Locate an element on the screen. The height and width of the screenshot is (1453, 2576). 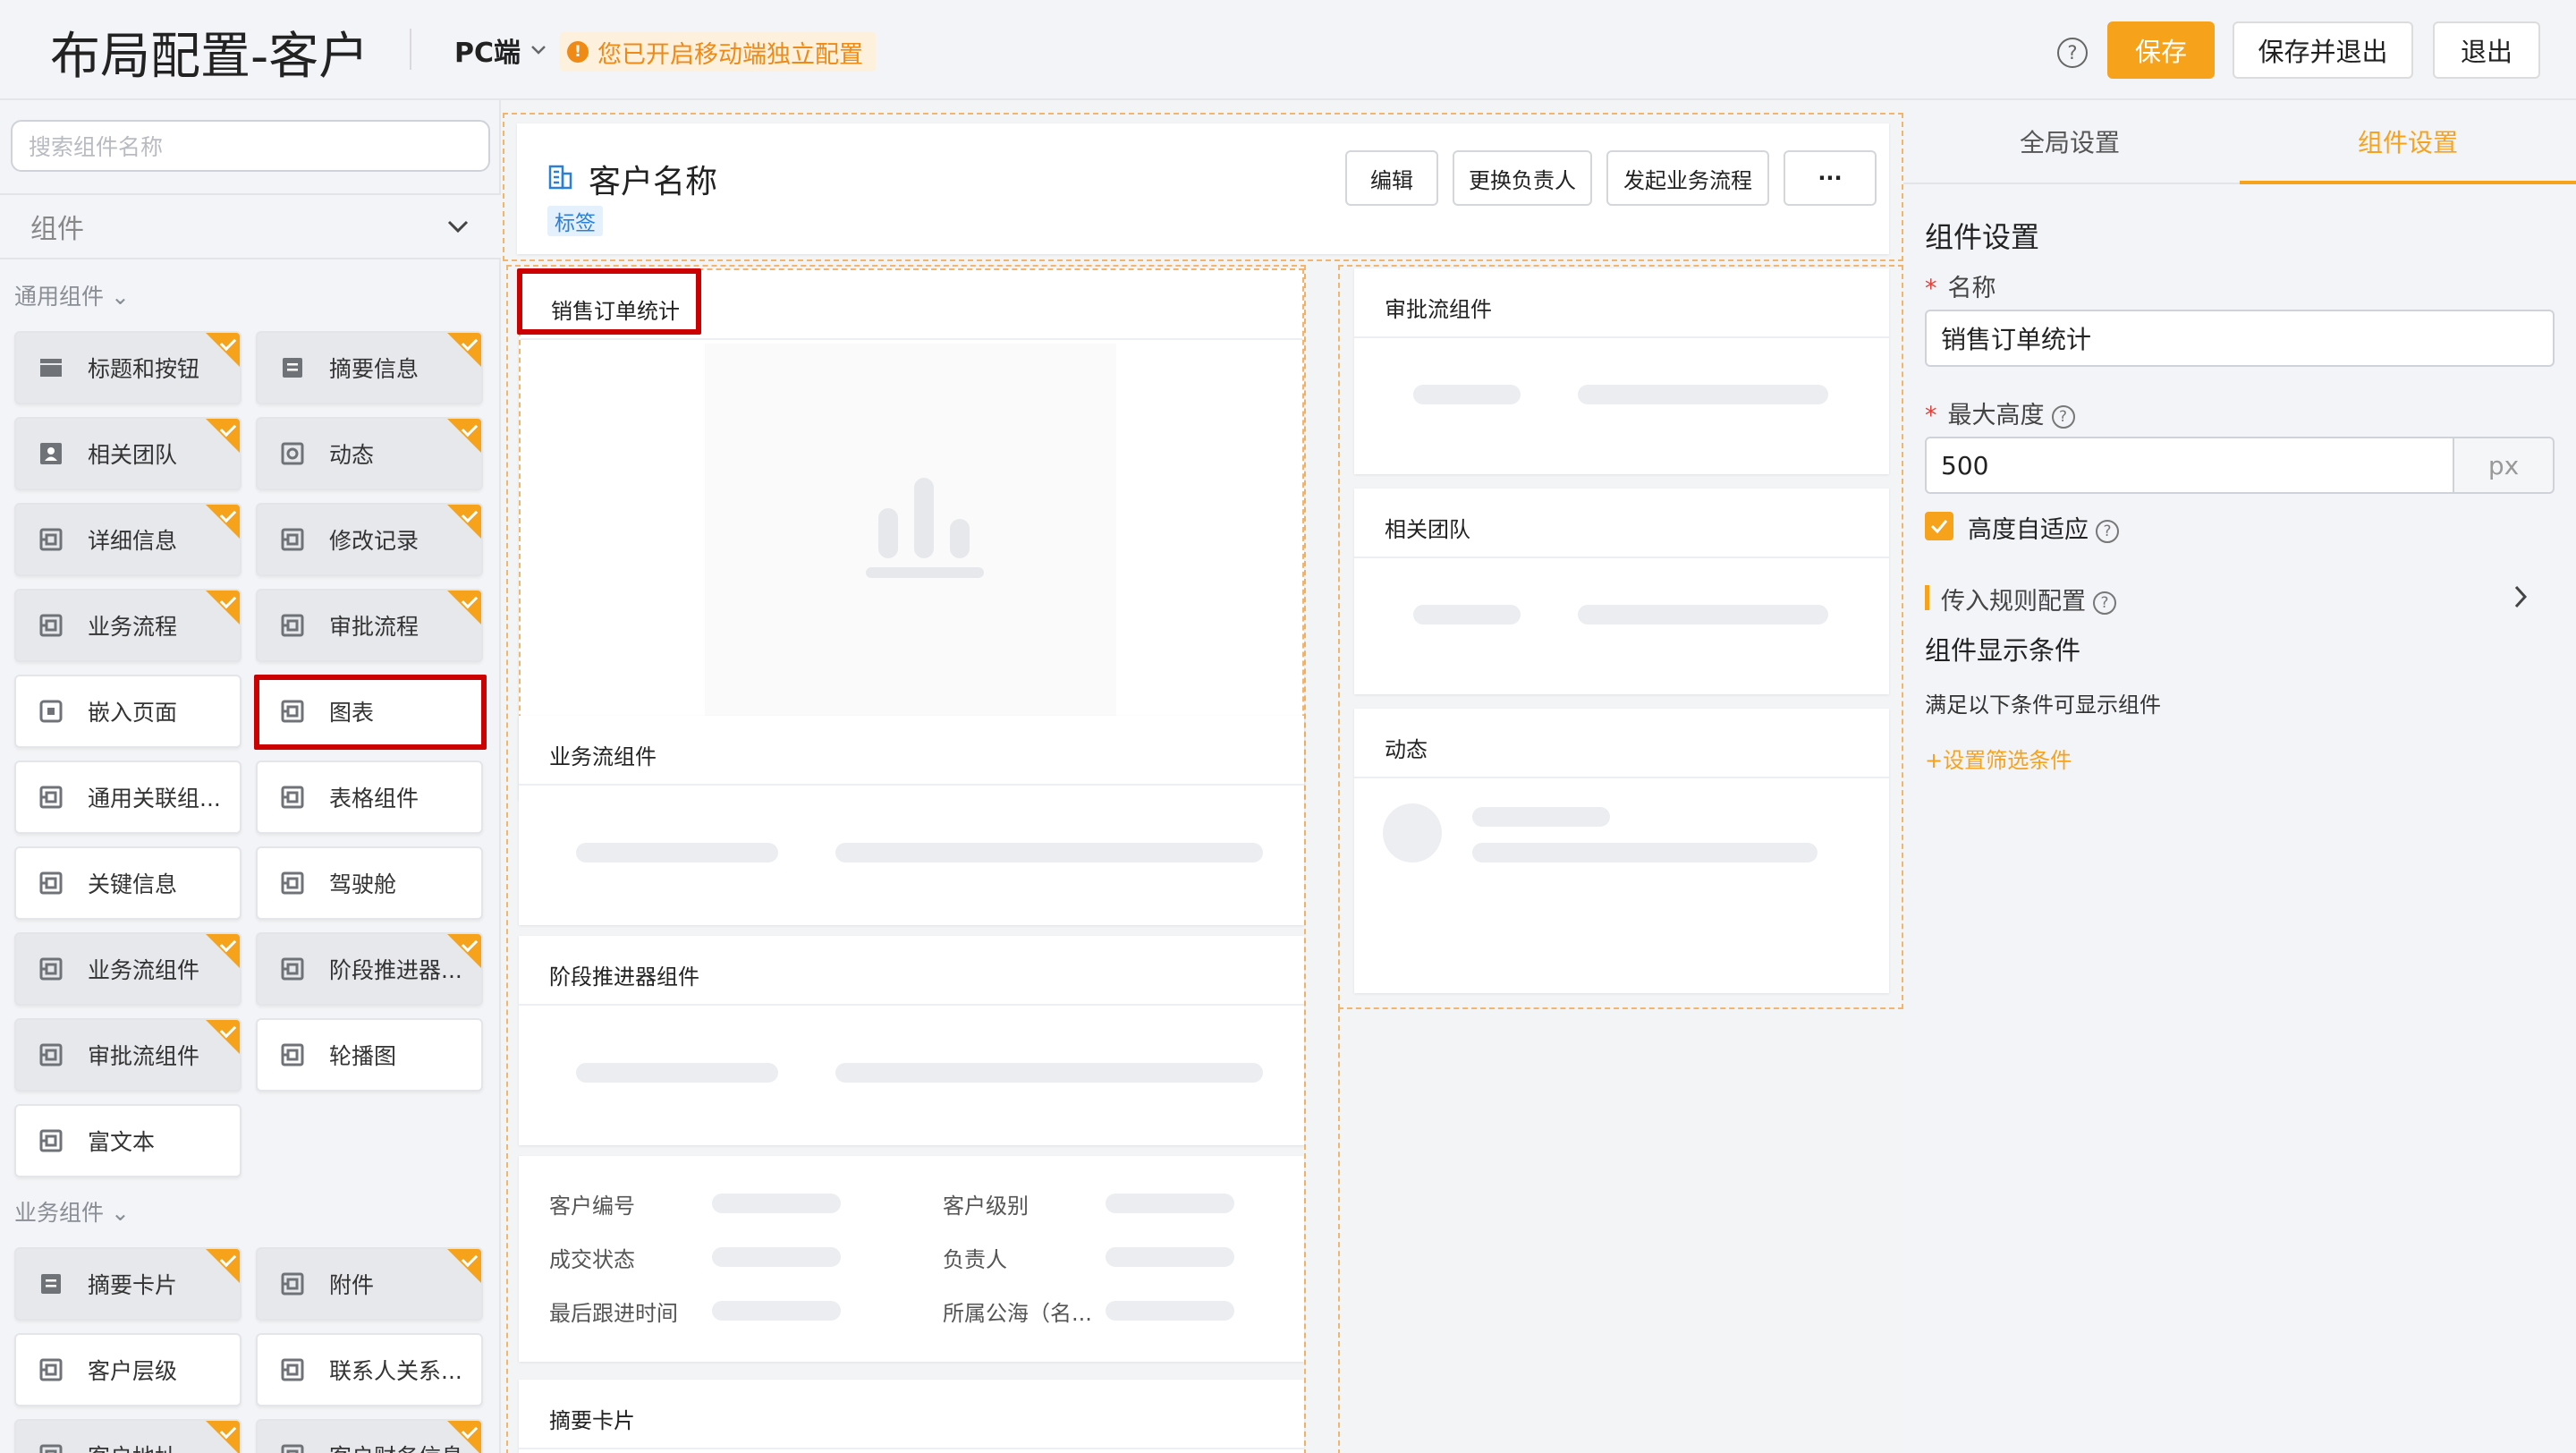
component-item: 轮播图 is located at coordinates (369, 1055).